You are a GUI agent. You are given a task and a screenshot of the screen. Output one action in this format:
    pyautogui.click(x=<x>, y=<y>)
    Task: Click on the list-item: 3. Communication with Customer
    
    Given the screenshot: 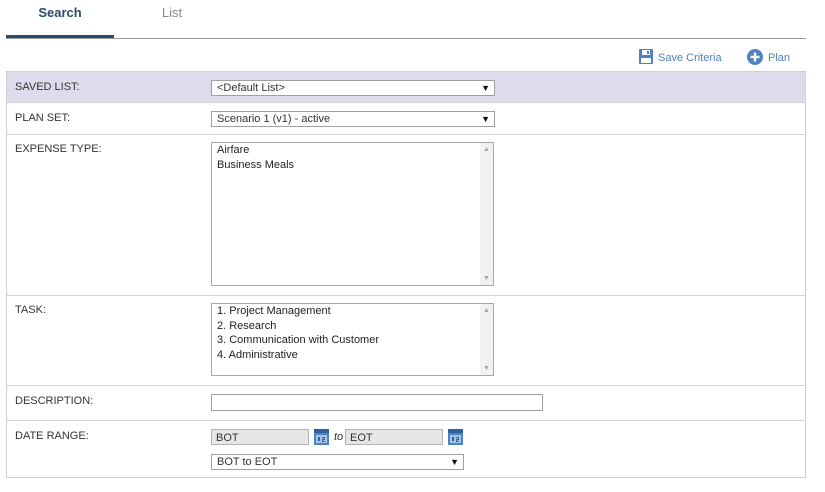 What is the action you would take?
    pyautogui.click(x=352, y=340)
    